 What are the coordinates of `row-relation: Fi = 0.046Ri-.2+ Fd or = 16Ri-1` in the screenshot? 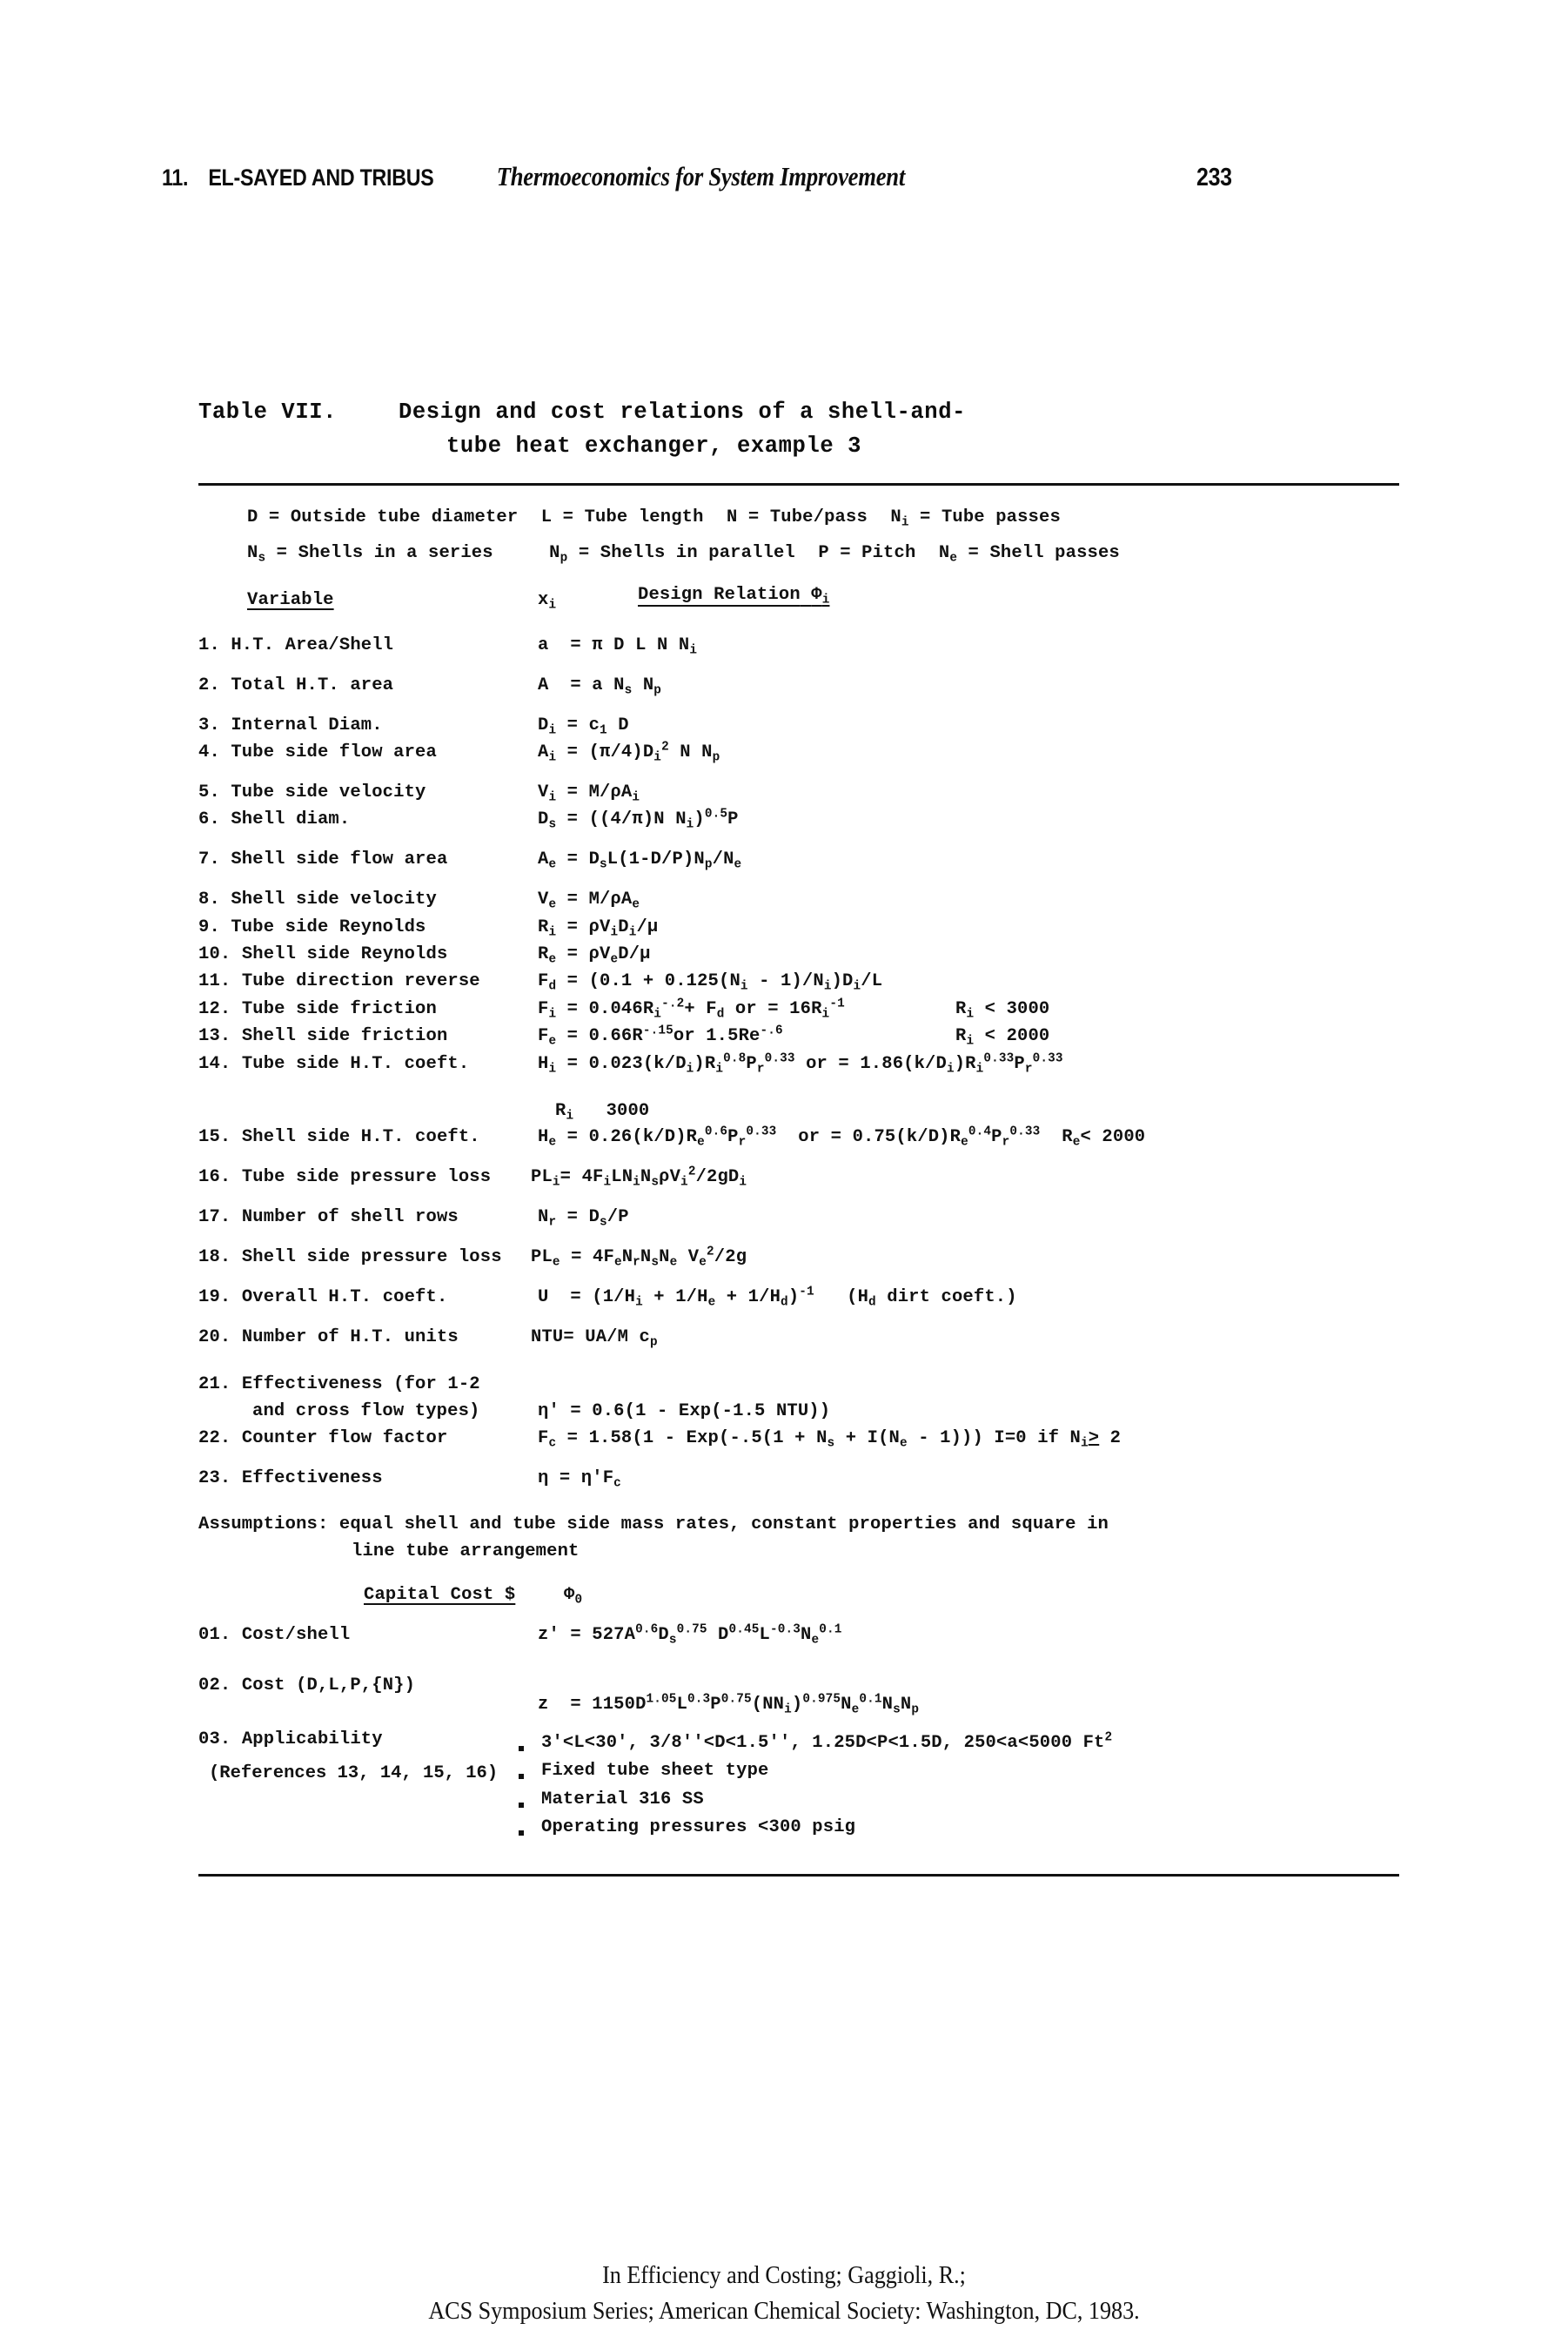 It's located at (691, 1010).